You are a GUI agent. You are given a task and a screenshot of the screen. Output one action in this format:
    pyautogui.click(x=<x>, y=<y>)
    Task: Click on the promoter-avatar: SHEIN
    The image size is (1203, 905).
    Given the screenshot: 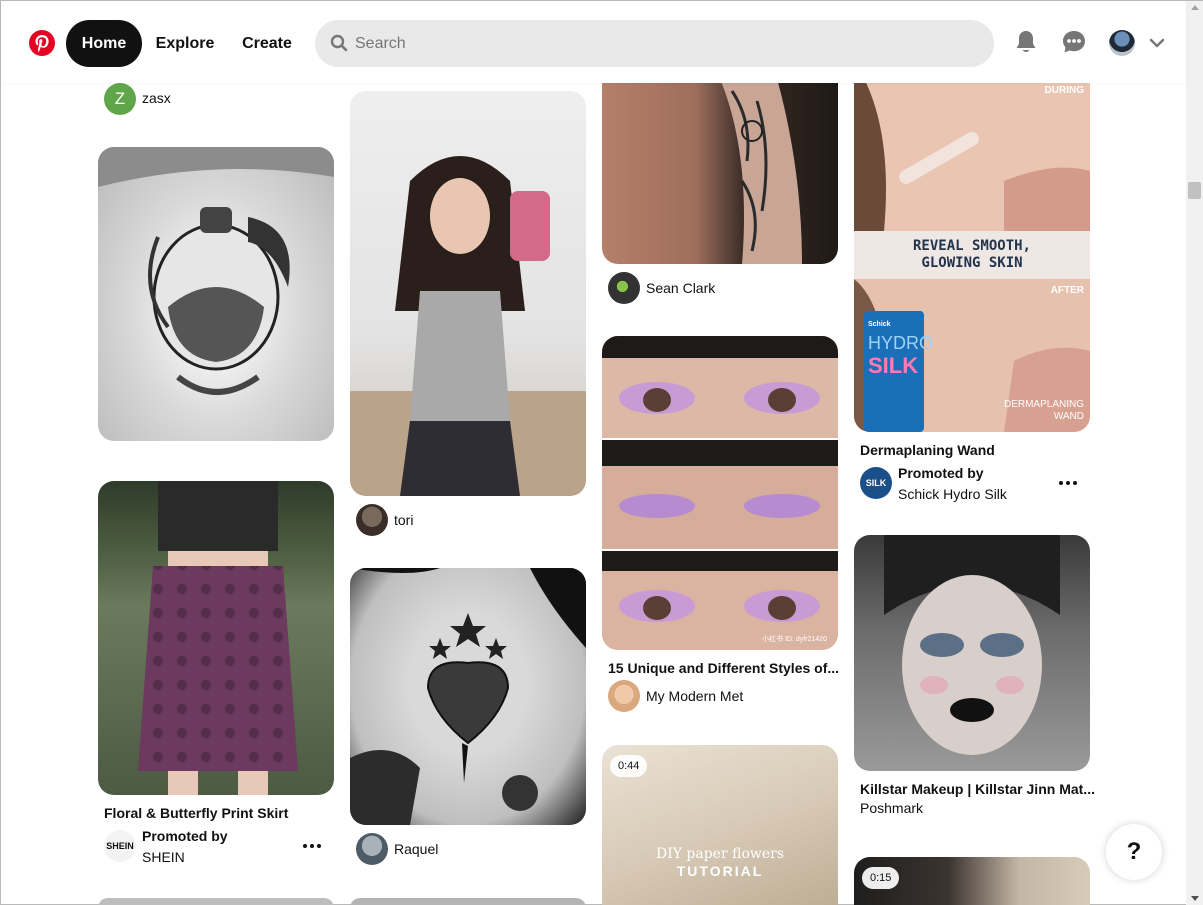 What is the action you would take?
    pyautogui.click(x=120, y=846)
    